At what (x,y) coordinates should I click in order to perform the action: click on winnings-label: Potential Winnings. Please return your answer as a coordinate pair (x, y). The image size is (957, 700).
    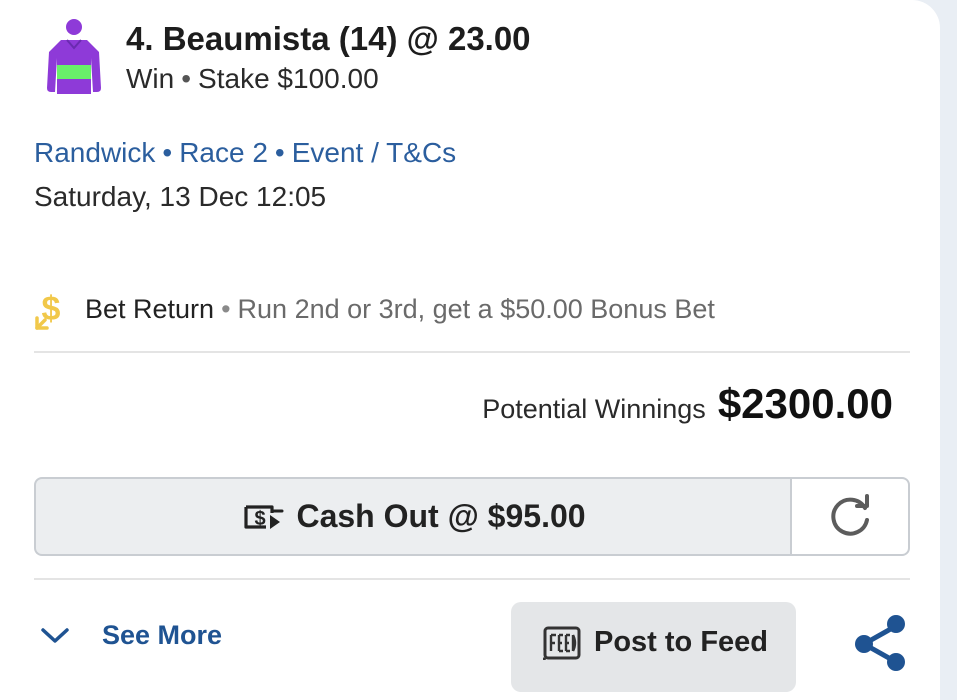
    Looking at the image, I should click on (594, 409).